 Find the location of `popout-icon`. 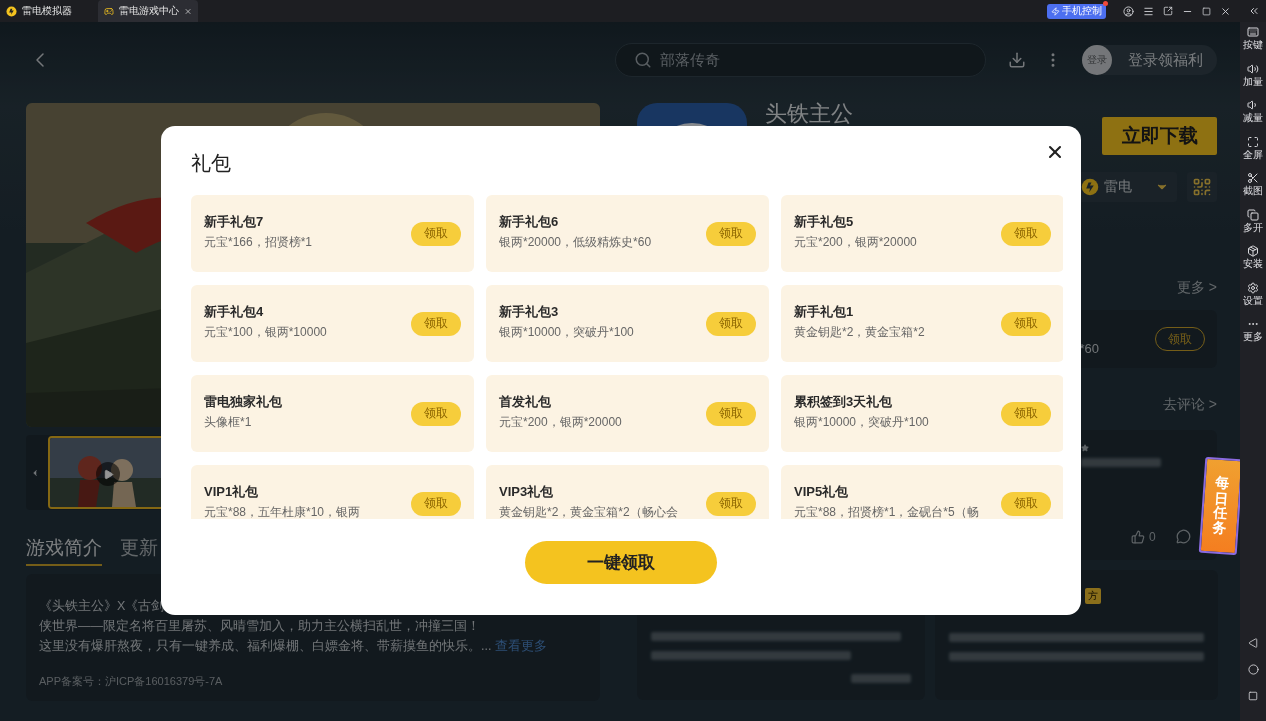

popout-icon is located at coordinates (1168, 11).